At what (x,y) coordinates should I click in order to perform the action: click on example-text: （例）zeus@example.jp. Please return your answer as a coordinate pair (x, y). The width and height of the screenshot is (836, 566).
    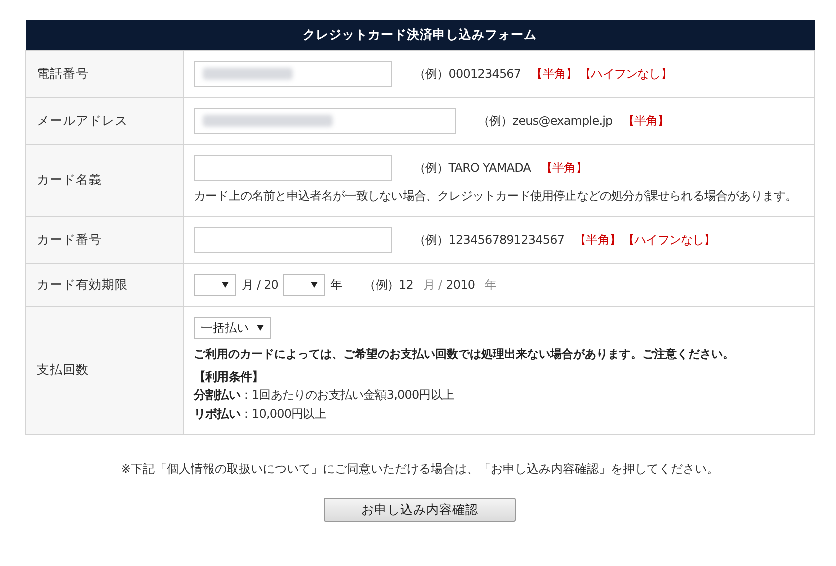
    Looking at the image, I should click on (545, 121).